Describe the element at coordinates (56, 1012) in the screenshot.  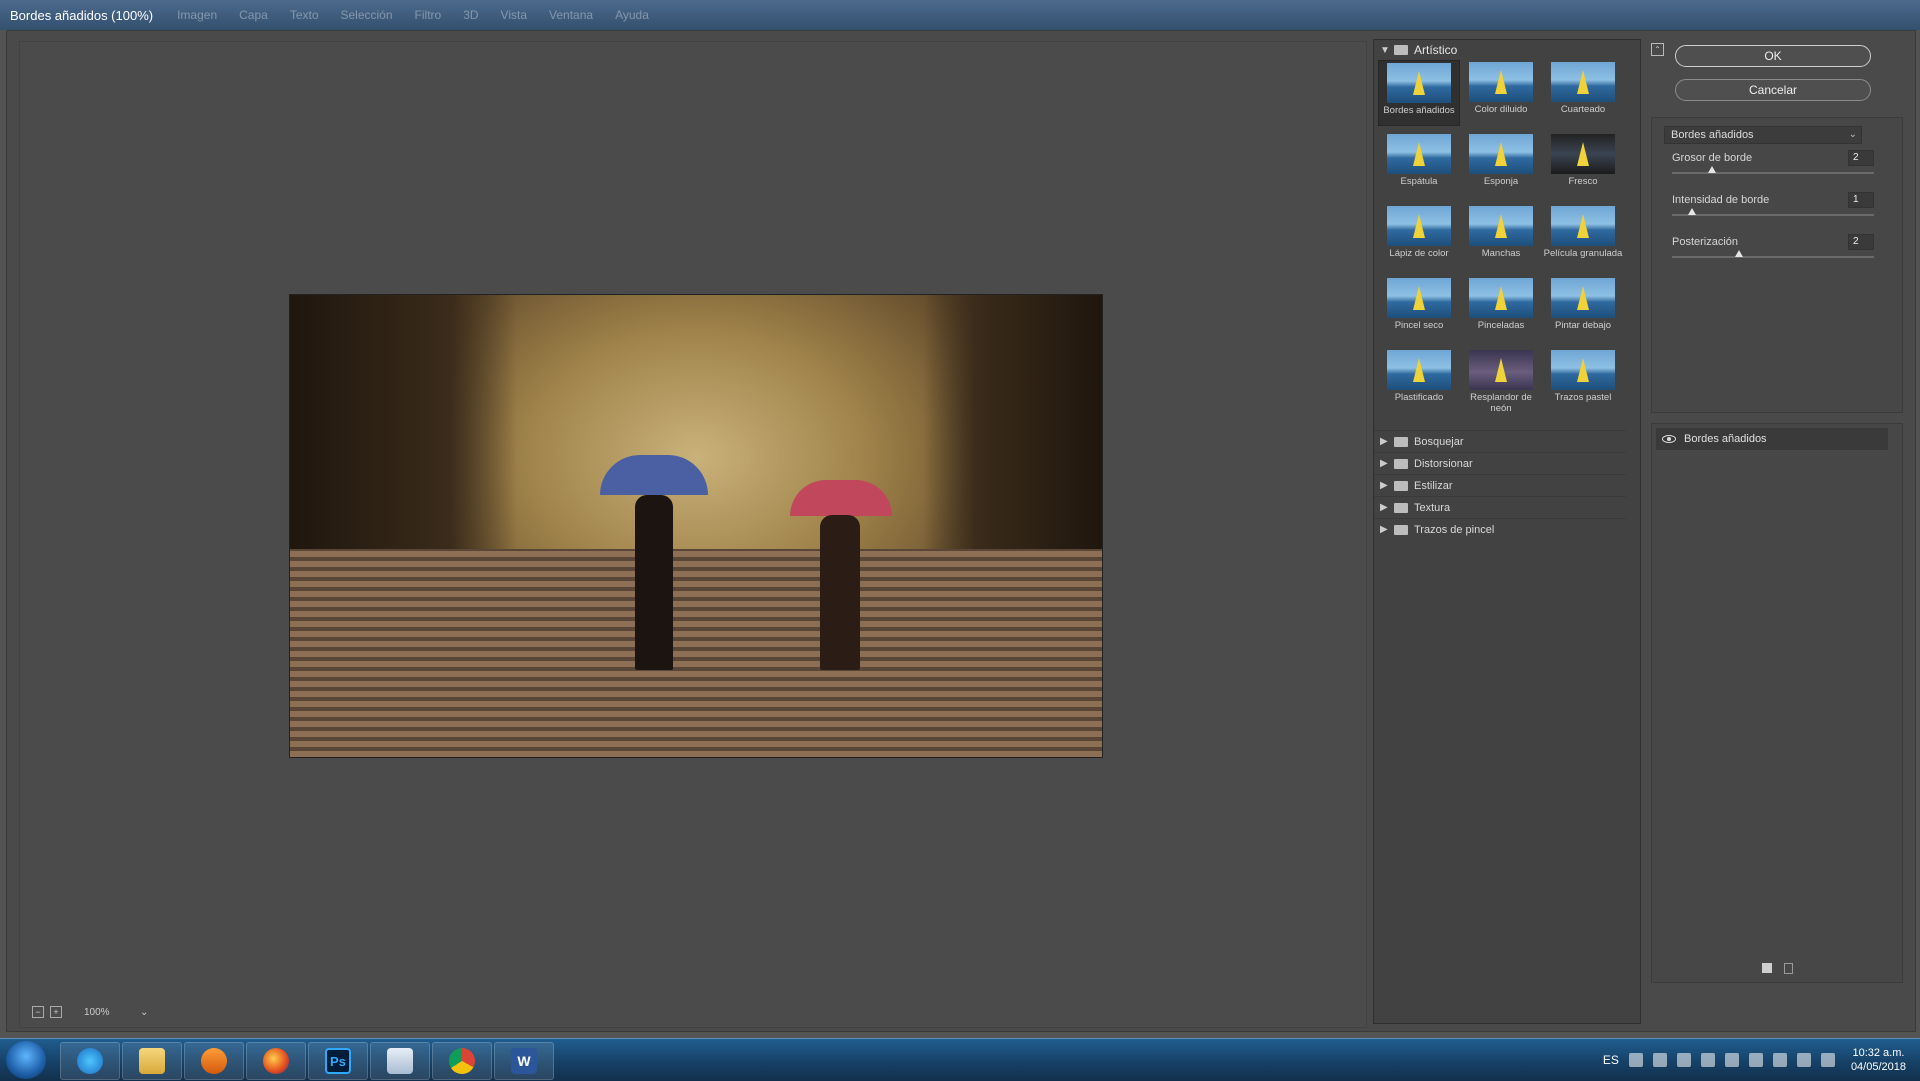
I see `zoom-in-icon: +` at that location.